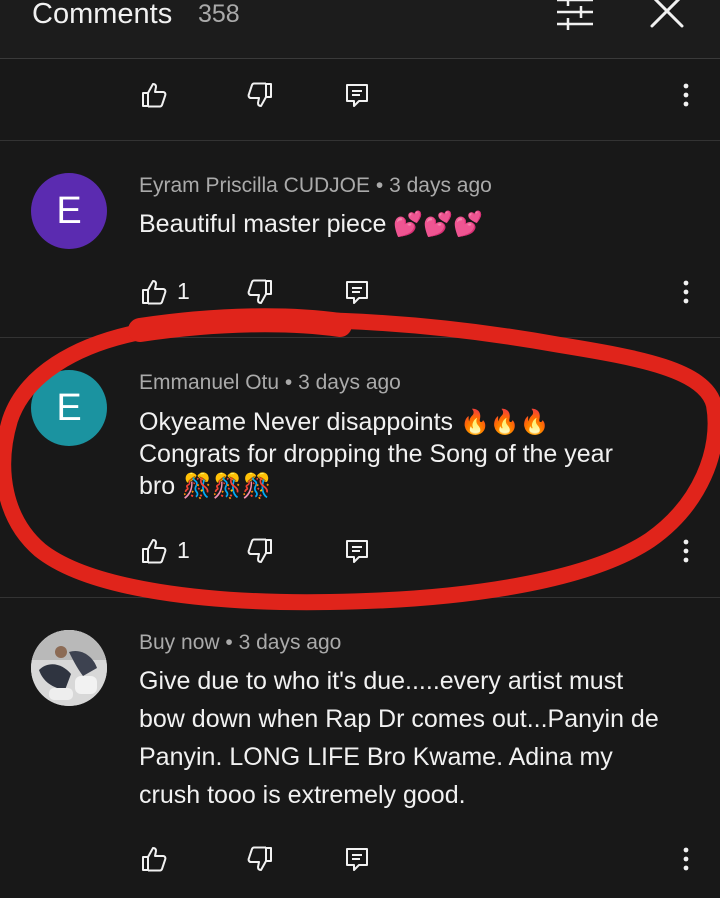 This screenshot has width=720, height=898. What do you see at coordinates (179, 642) in the screenshot?
I see `comment-author: Buy now` at bounding box center [179, 642].